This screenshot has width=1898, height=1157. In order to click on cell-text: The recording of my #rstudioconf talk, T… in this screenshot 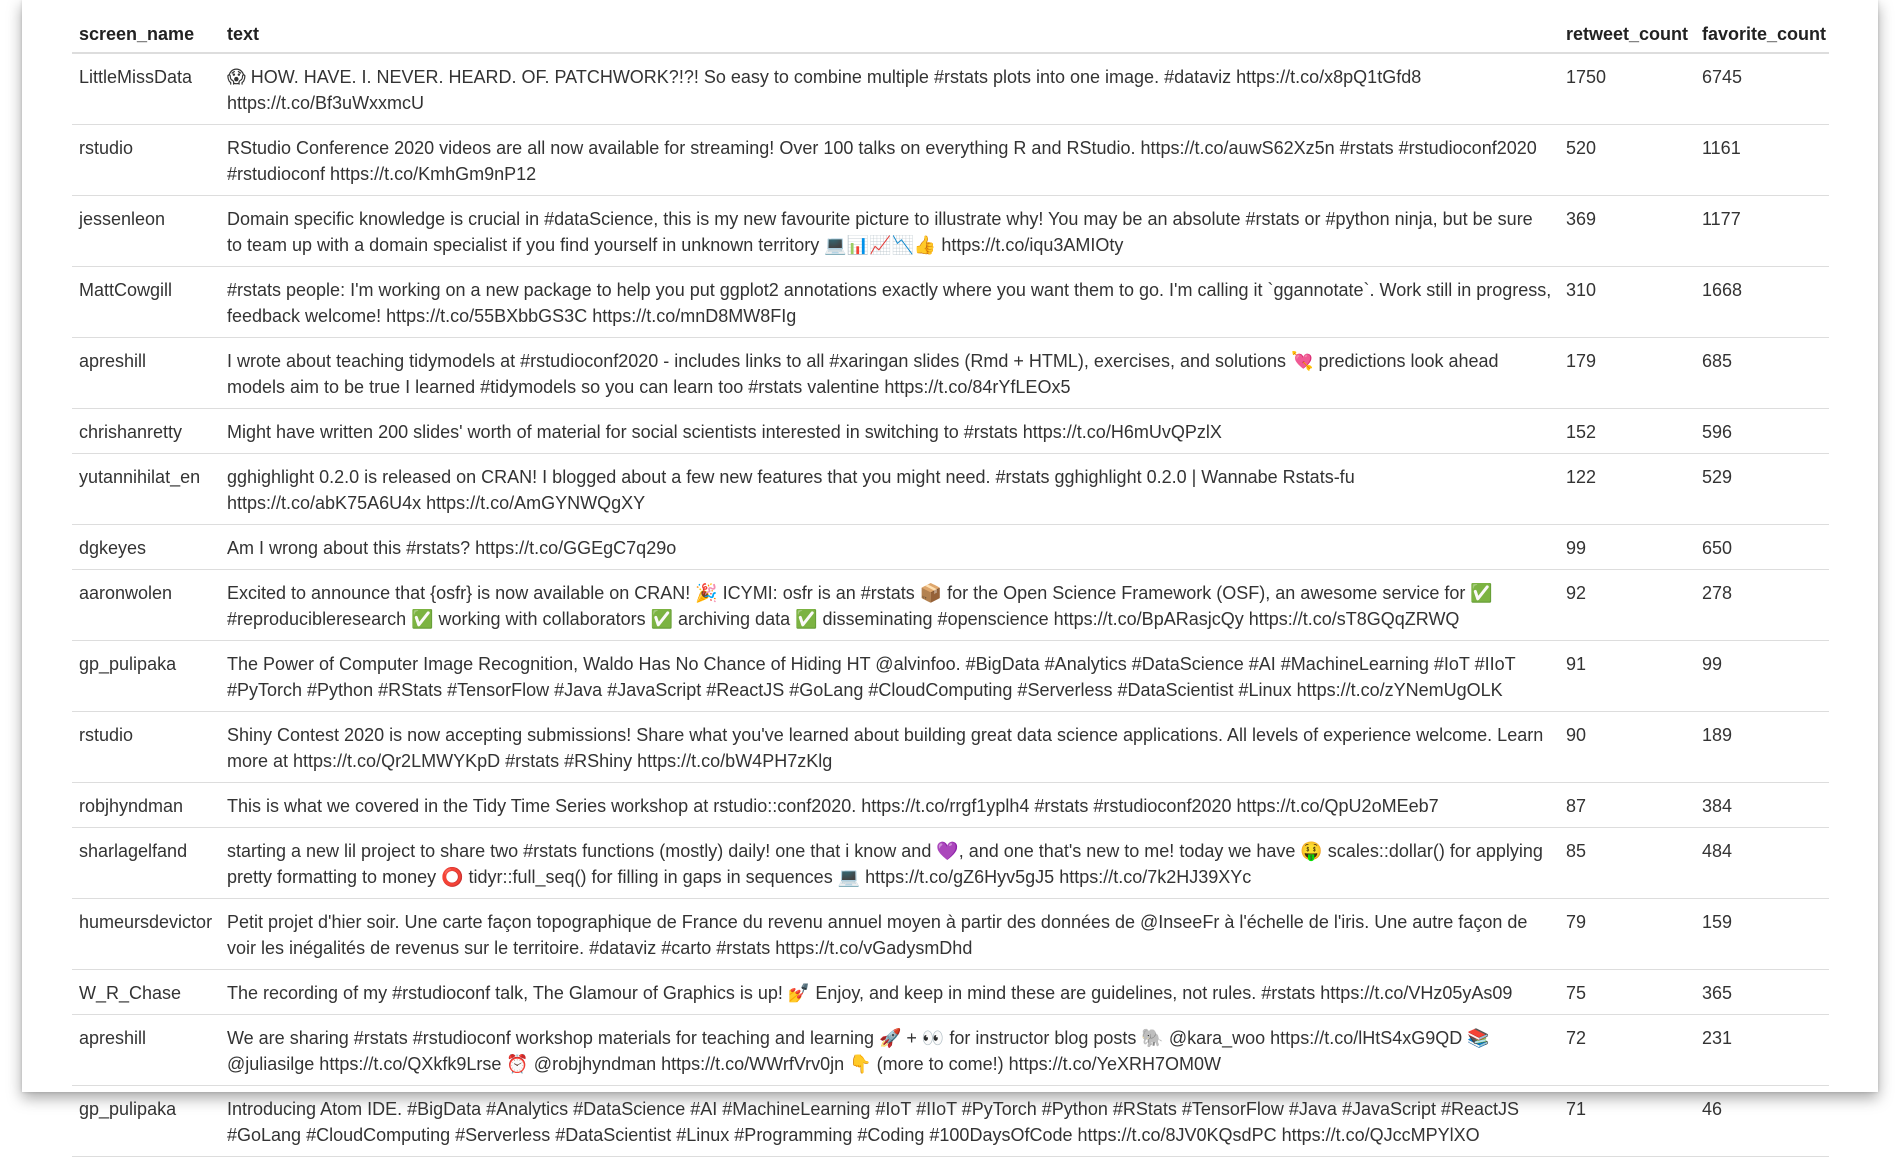, I will do `click(889, 992)`.